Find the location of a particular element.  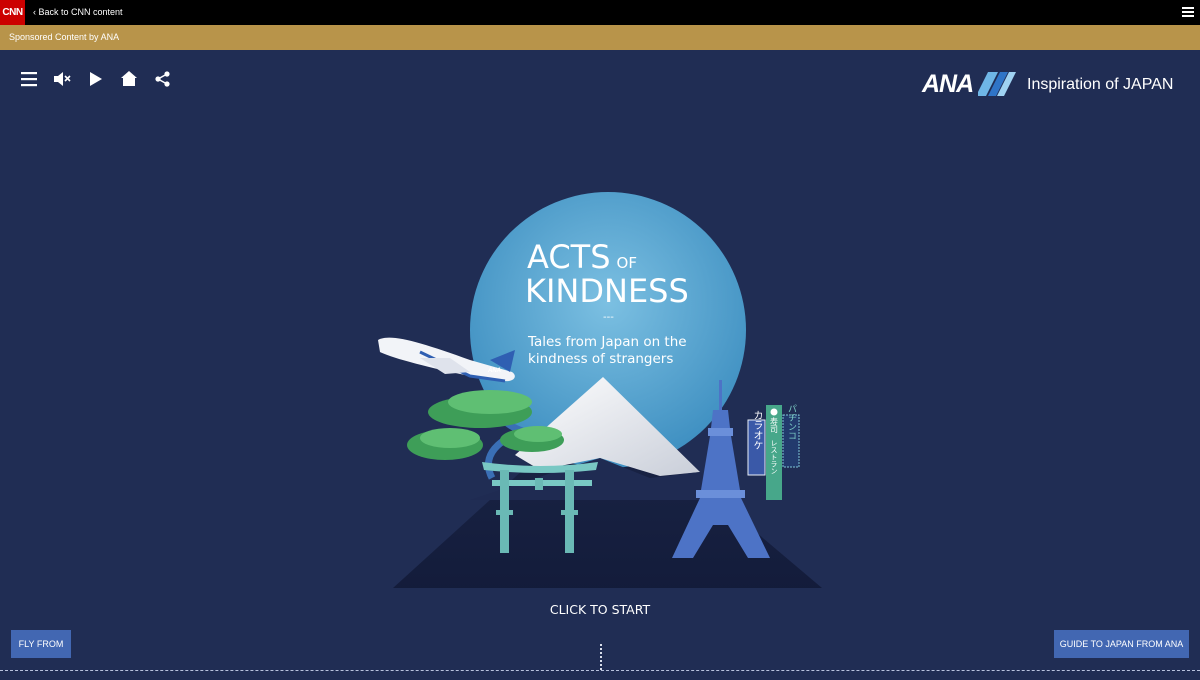

scroll-indicator is located at coordinates (601, 657).